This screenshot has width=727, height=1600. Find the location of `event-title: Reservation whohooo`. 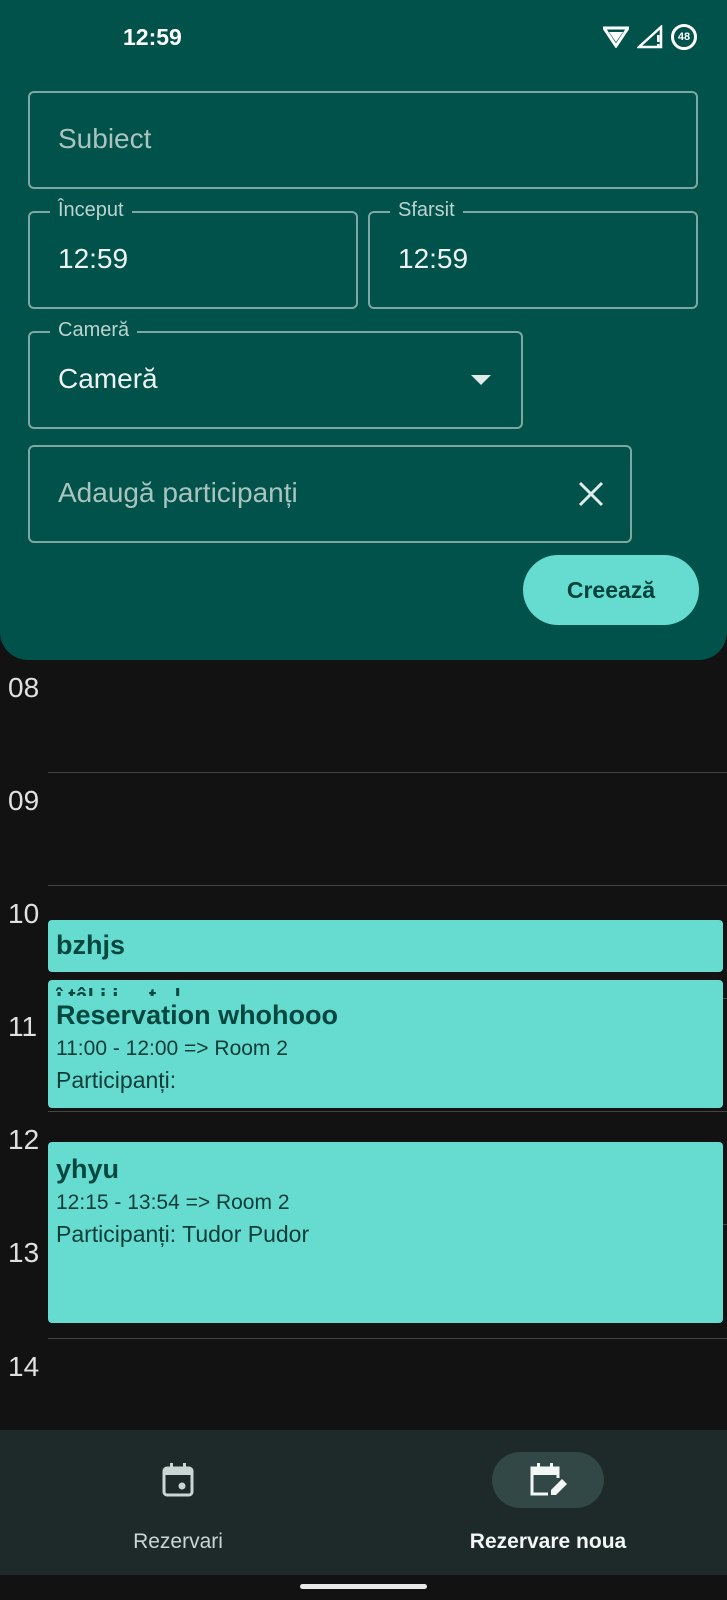

event-title: Reservation whohooo is located at coordinates (197, 1015).